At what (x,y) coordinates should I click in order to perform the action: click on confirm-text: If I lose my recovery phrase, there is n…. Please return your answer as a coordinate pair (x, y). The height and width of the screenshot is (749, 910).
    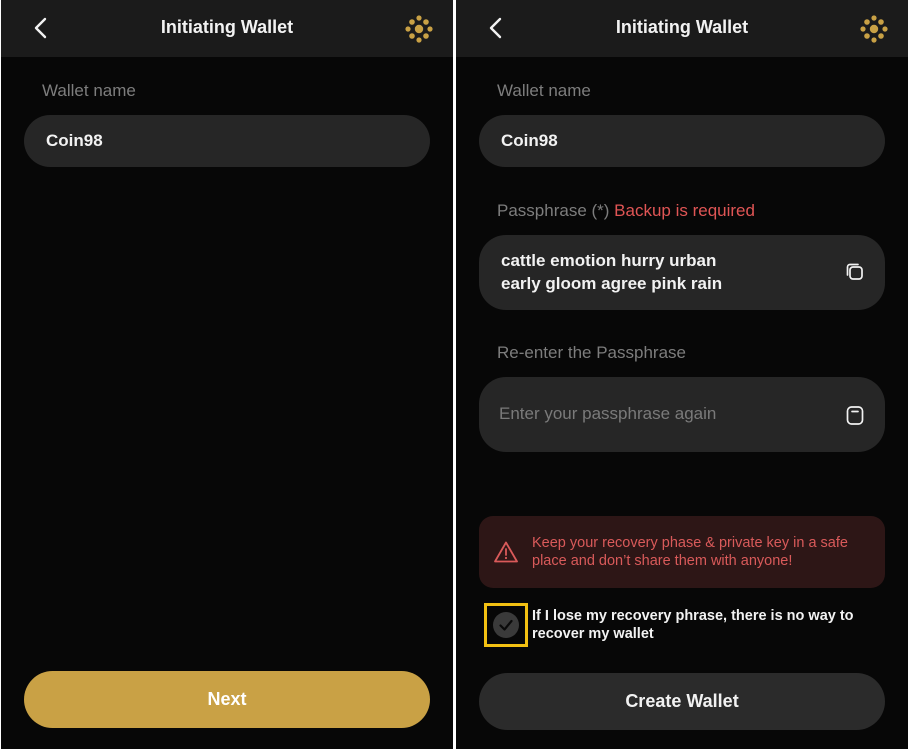
    Looking at the image, I should click on (693, 625).